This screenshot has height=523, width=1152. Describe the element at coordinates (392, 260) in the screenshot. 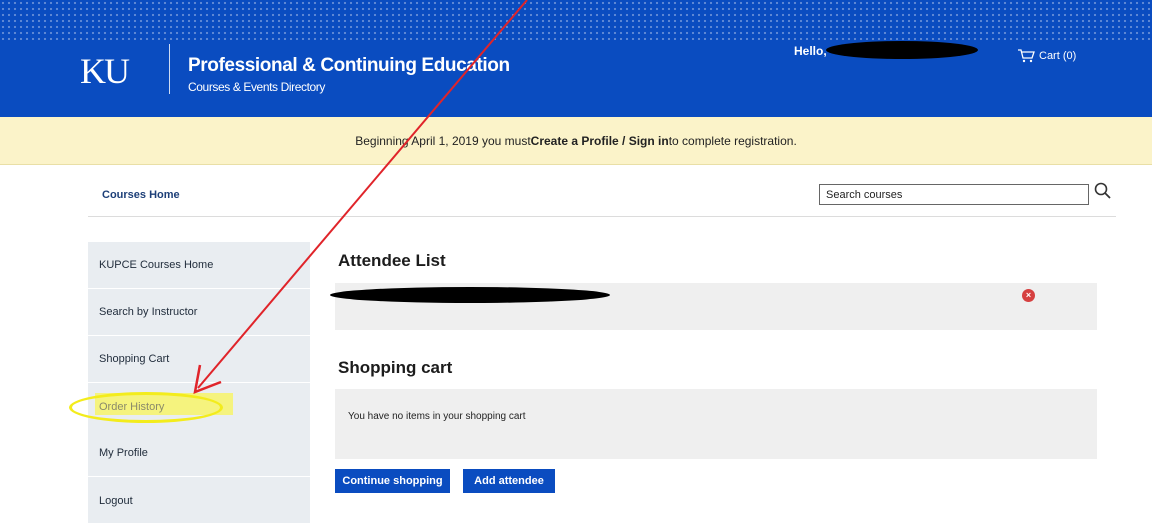

I see `attendee-list-heading: Attendee List` at that location.